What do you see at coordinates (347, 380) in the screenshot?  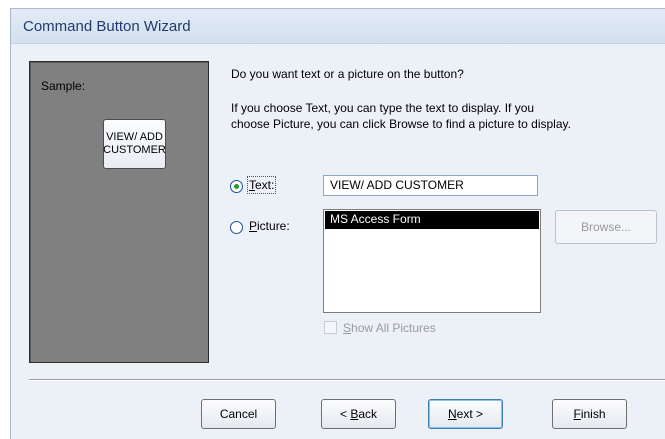 I see `footer-divider` at bounding box center [347, 380].